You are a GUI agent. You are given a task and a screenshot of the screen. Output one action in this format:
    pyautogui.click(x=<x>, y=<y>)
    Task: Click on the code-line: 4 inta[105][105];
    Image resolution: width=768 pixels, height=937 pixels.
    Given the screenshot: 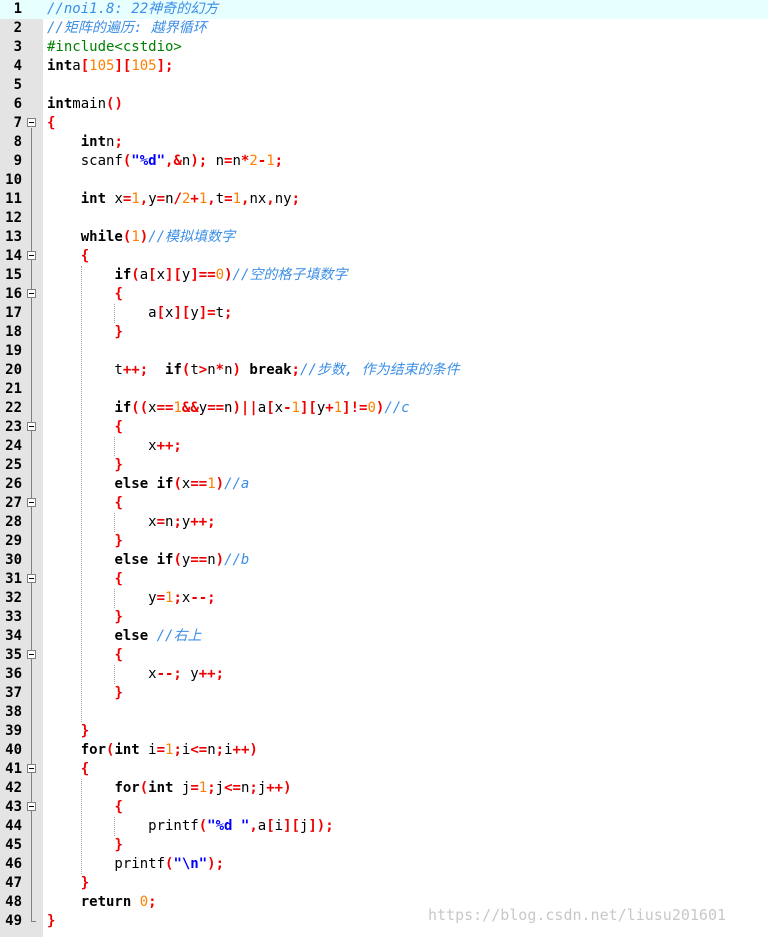 What is the action you would take?
    pyautogui.click(x=384, y=66)
    